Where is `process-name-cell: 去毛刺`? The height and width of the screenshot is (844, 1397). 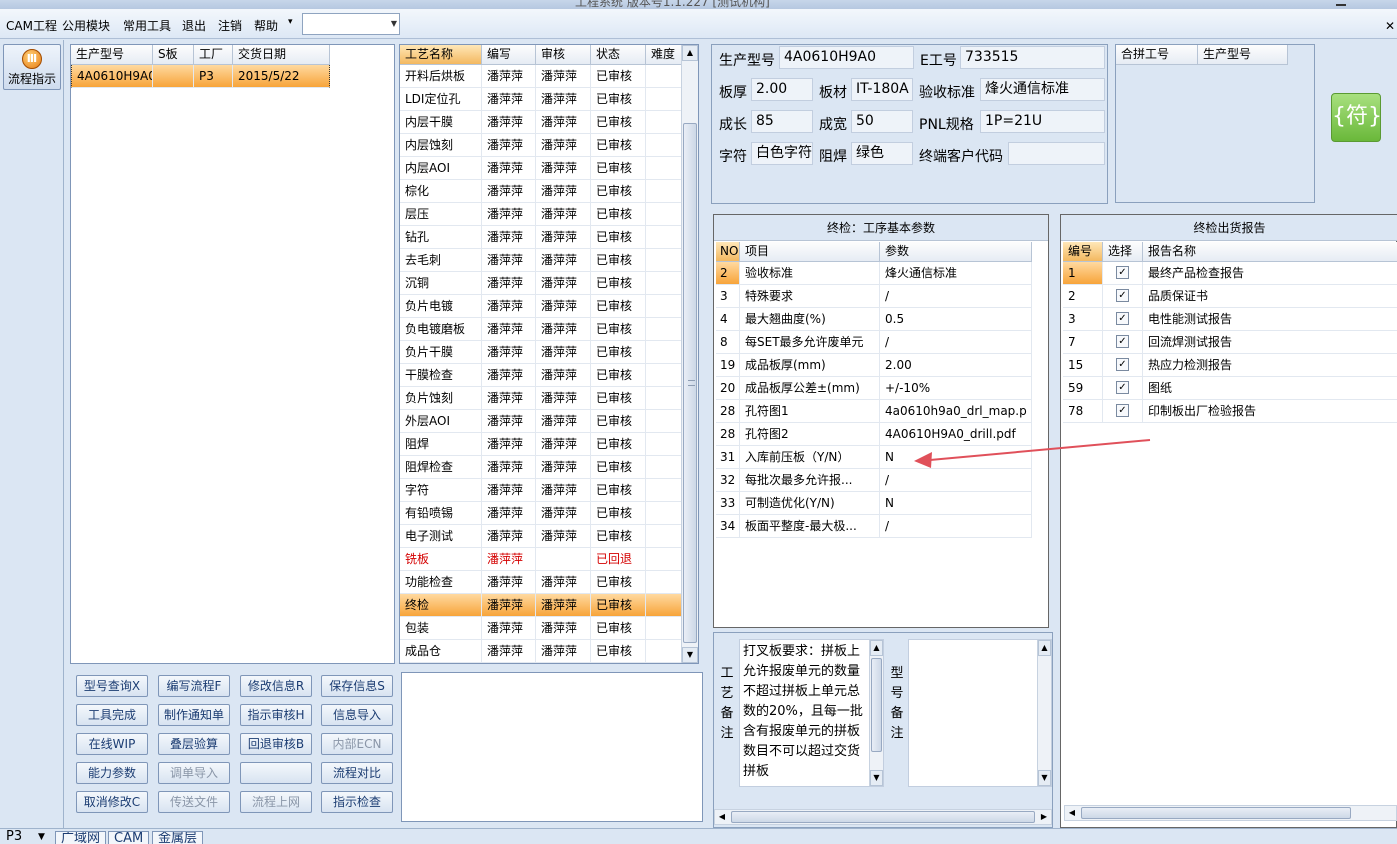 process-name-cell: 去毛刺 is located at coordinates (441, 260).